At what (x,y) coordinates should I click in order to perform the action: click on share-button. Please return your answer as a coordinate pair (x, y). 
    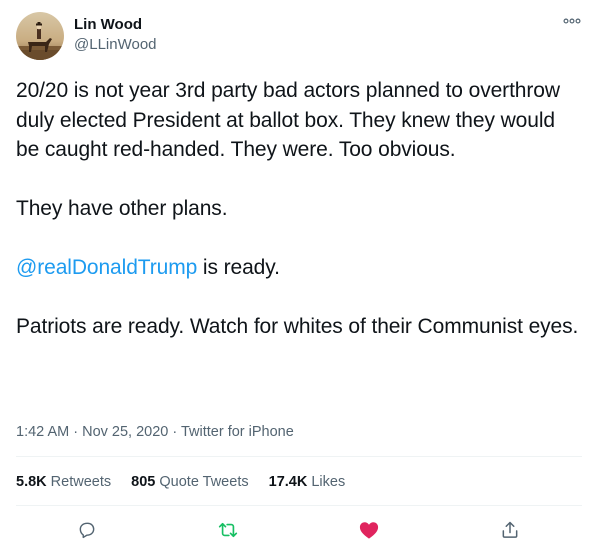
    Looking at the image, I should click on (510, 530).